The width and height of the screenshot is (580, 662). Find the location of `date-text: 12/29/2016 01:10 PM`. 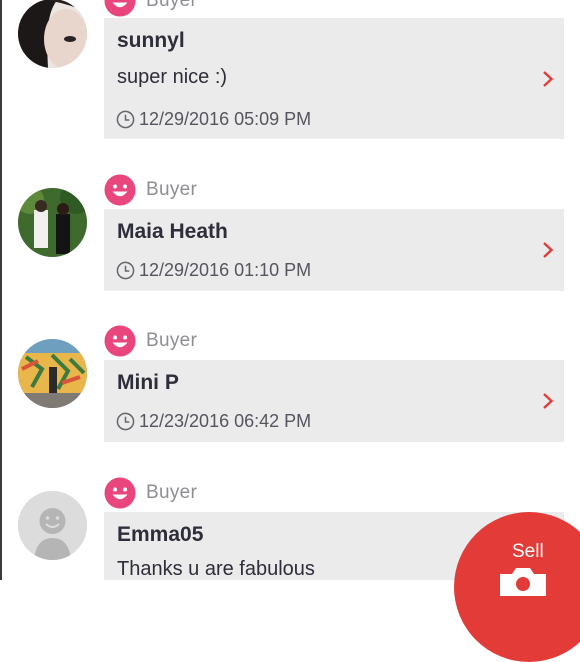

date-text: 12/29/2016 01:10 PM is located at coordinates (225, 270).